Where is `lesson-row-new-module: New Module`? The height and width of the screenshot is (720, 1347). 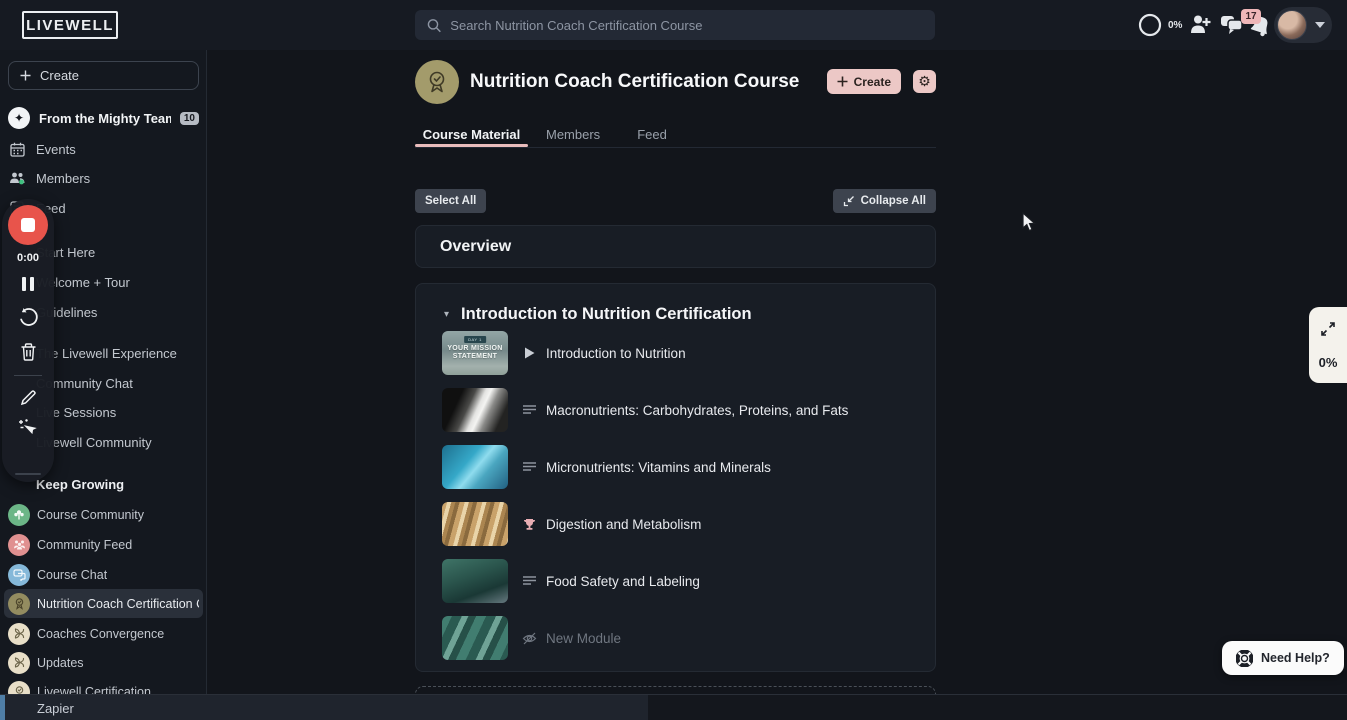
lesson-row-new-module: New Module is located at coordinates (677, 638).